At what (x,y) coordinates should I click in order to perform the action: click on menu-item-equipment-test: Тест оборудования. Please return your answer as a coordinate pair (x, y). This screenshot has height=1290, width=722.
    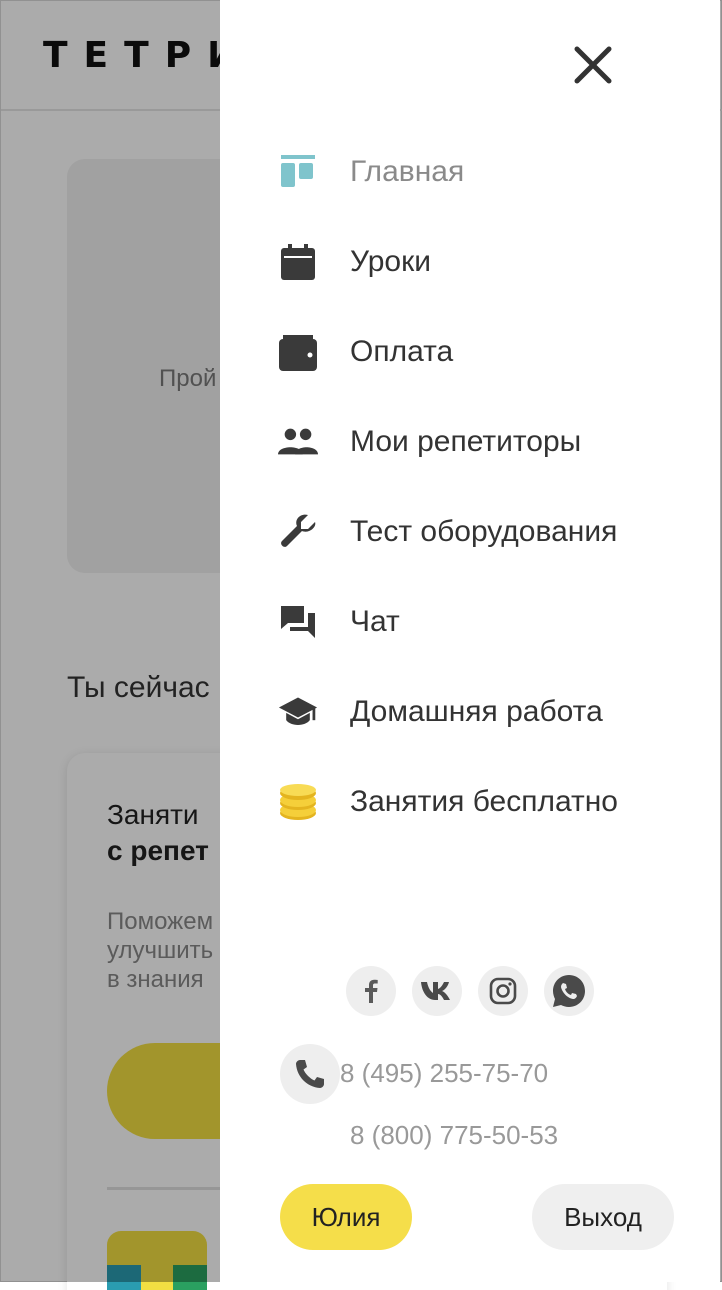
    Looking at the image, I should click on (488, 532).